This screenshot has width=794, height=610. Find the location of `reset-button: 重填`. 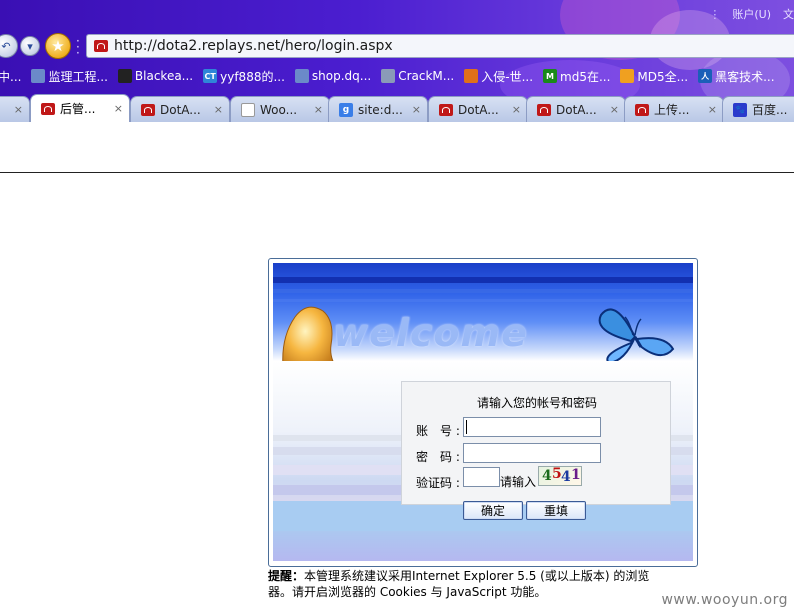

reset-button: 重填 is located at coordinates (556, 510).